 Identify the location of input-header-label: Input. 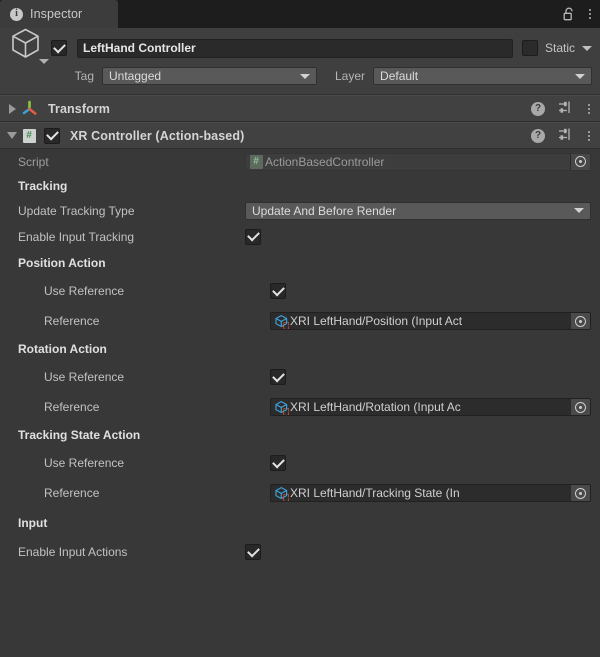
(33, 523).